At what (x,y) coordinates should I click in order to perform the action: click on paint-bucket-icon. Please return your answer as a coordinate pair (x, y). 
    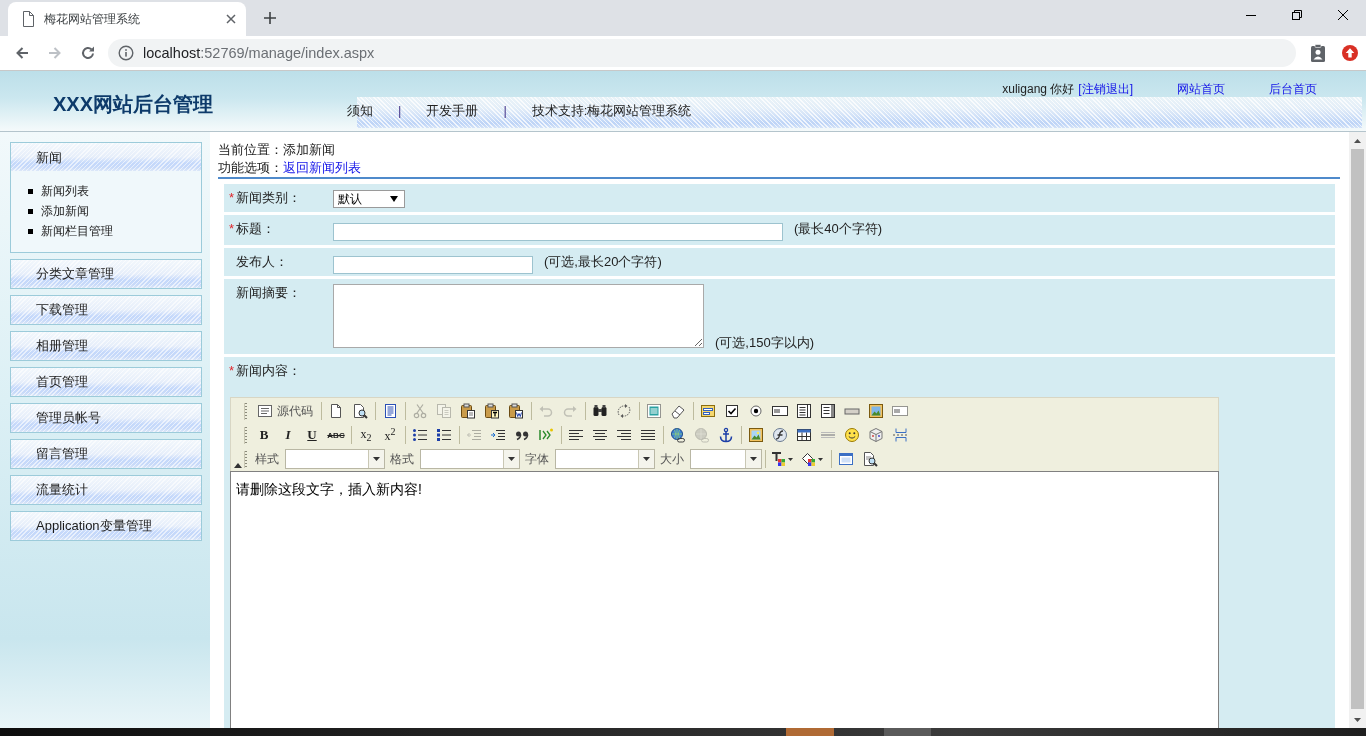
    Looking at the image, I should click on (813, 459).